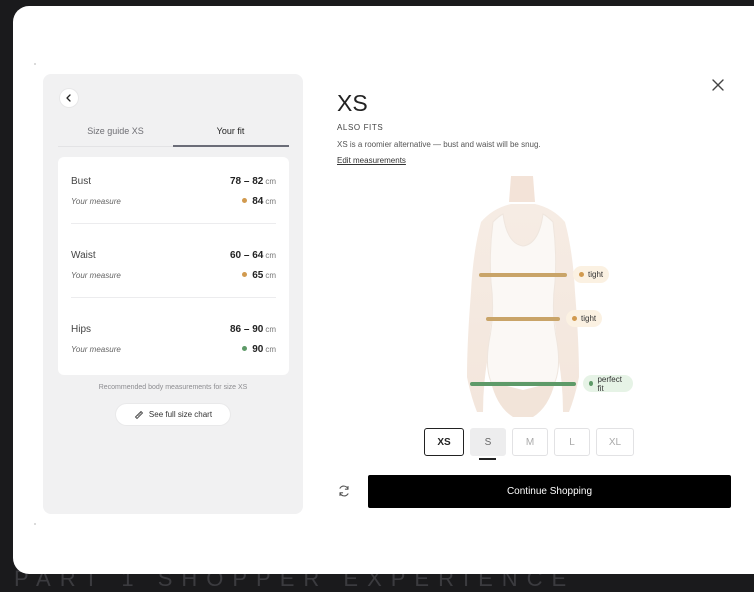  What do you see at coordinates (115, 131) in the screenshot?
I see `tab-size-guide: Size guide XS` at bounding box center [115, 131].